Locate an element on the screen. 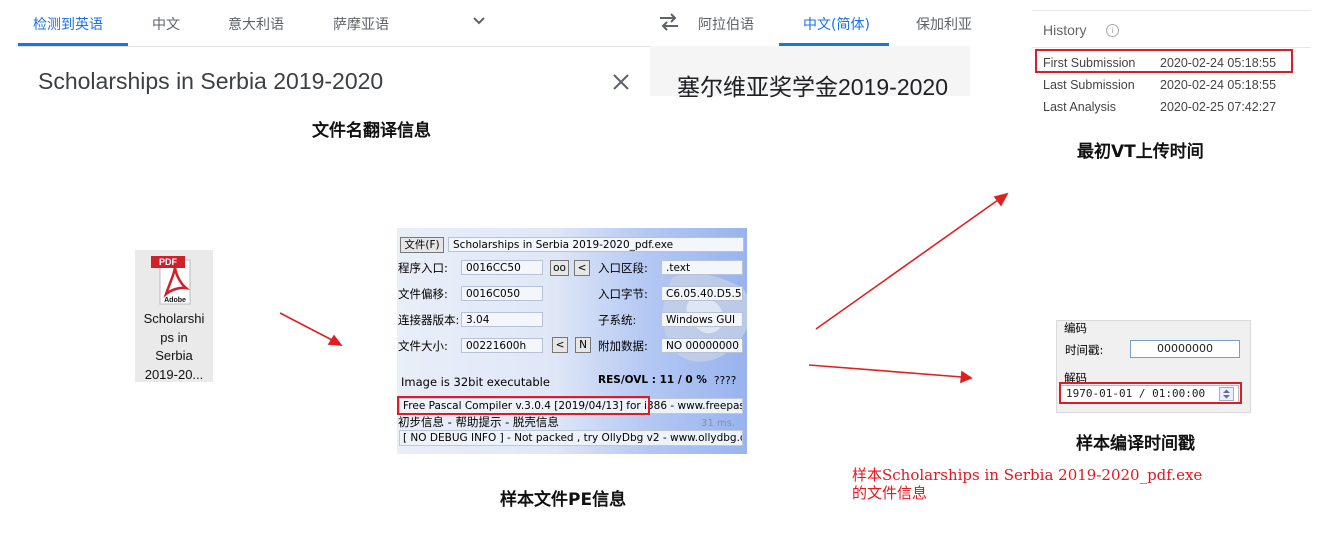  arrow-to-timestamp is located at coordinates (885, 371).